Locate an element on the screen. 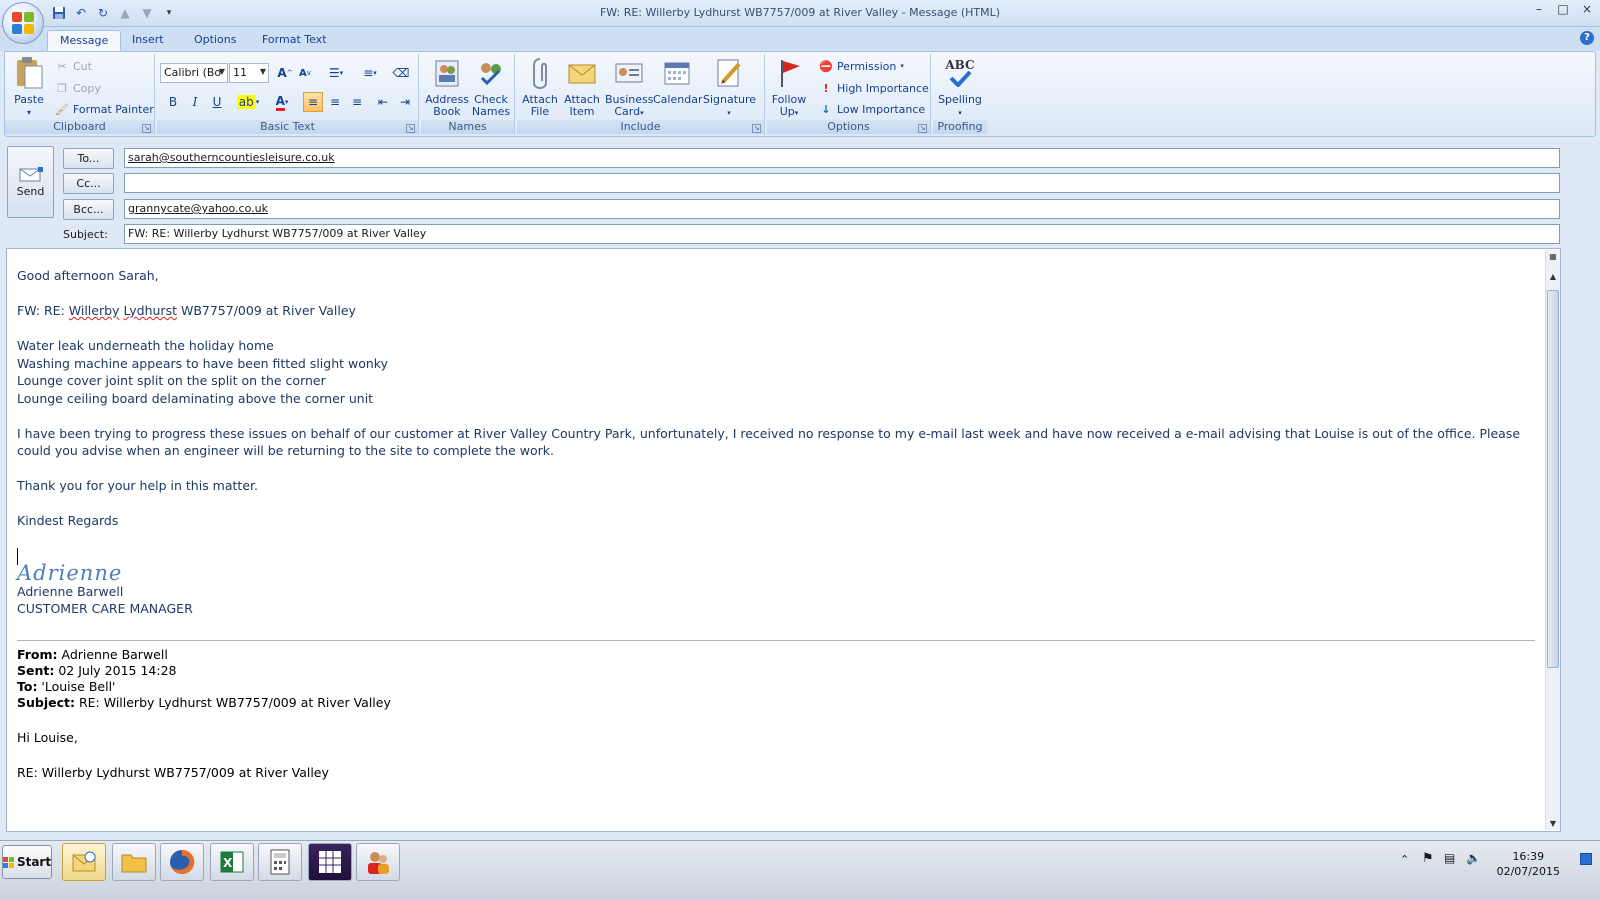 Image resolution: width=1600 pixels, height=900 pixels. contacts-app is located at coordinates (378, 862).